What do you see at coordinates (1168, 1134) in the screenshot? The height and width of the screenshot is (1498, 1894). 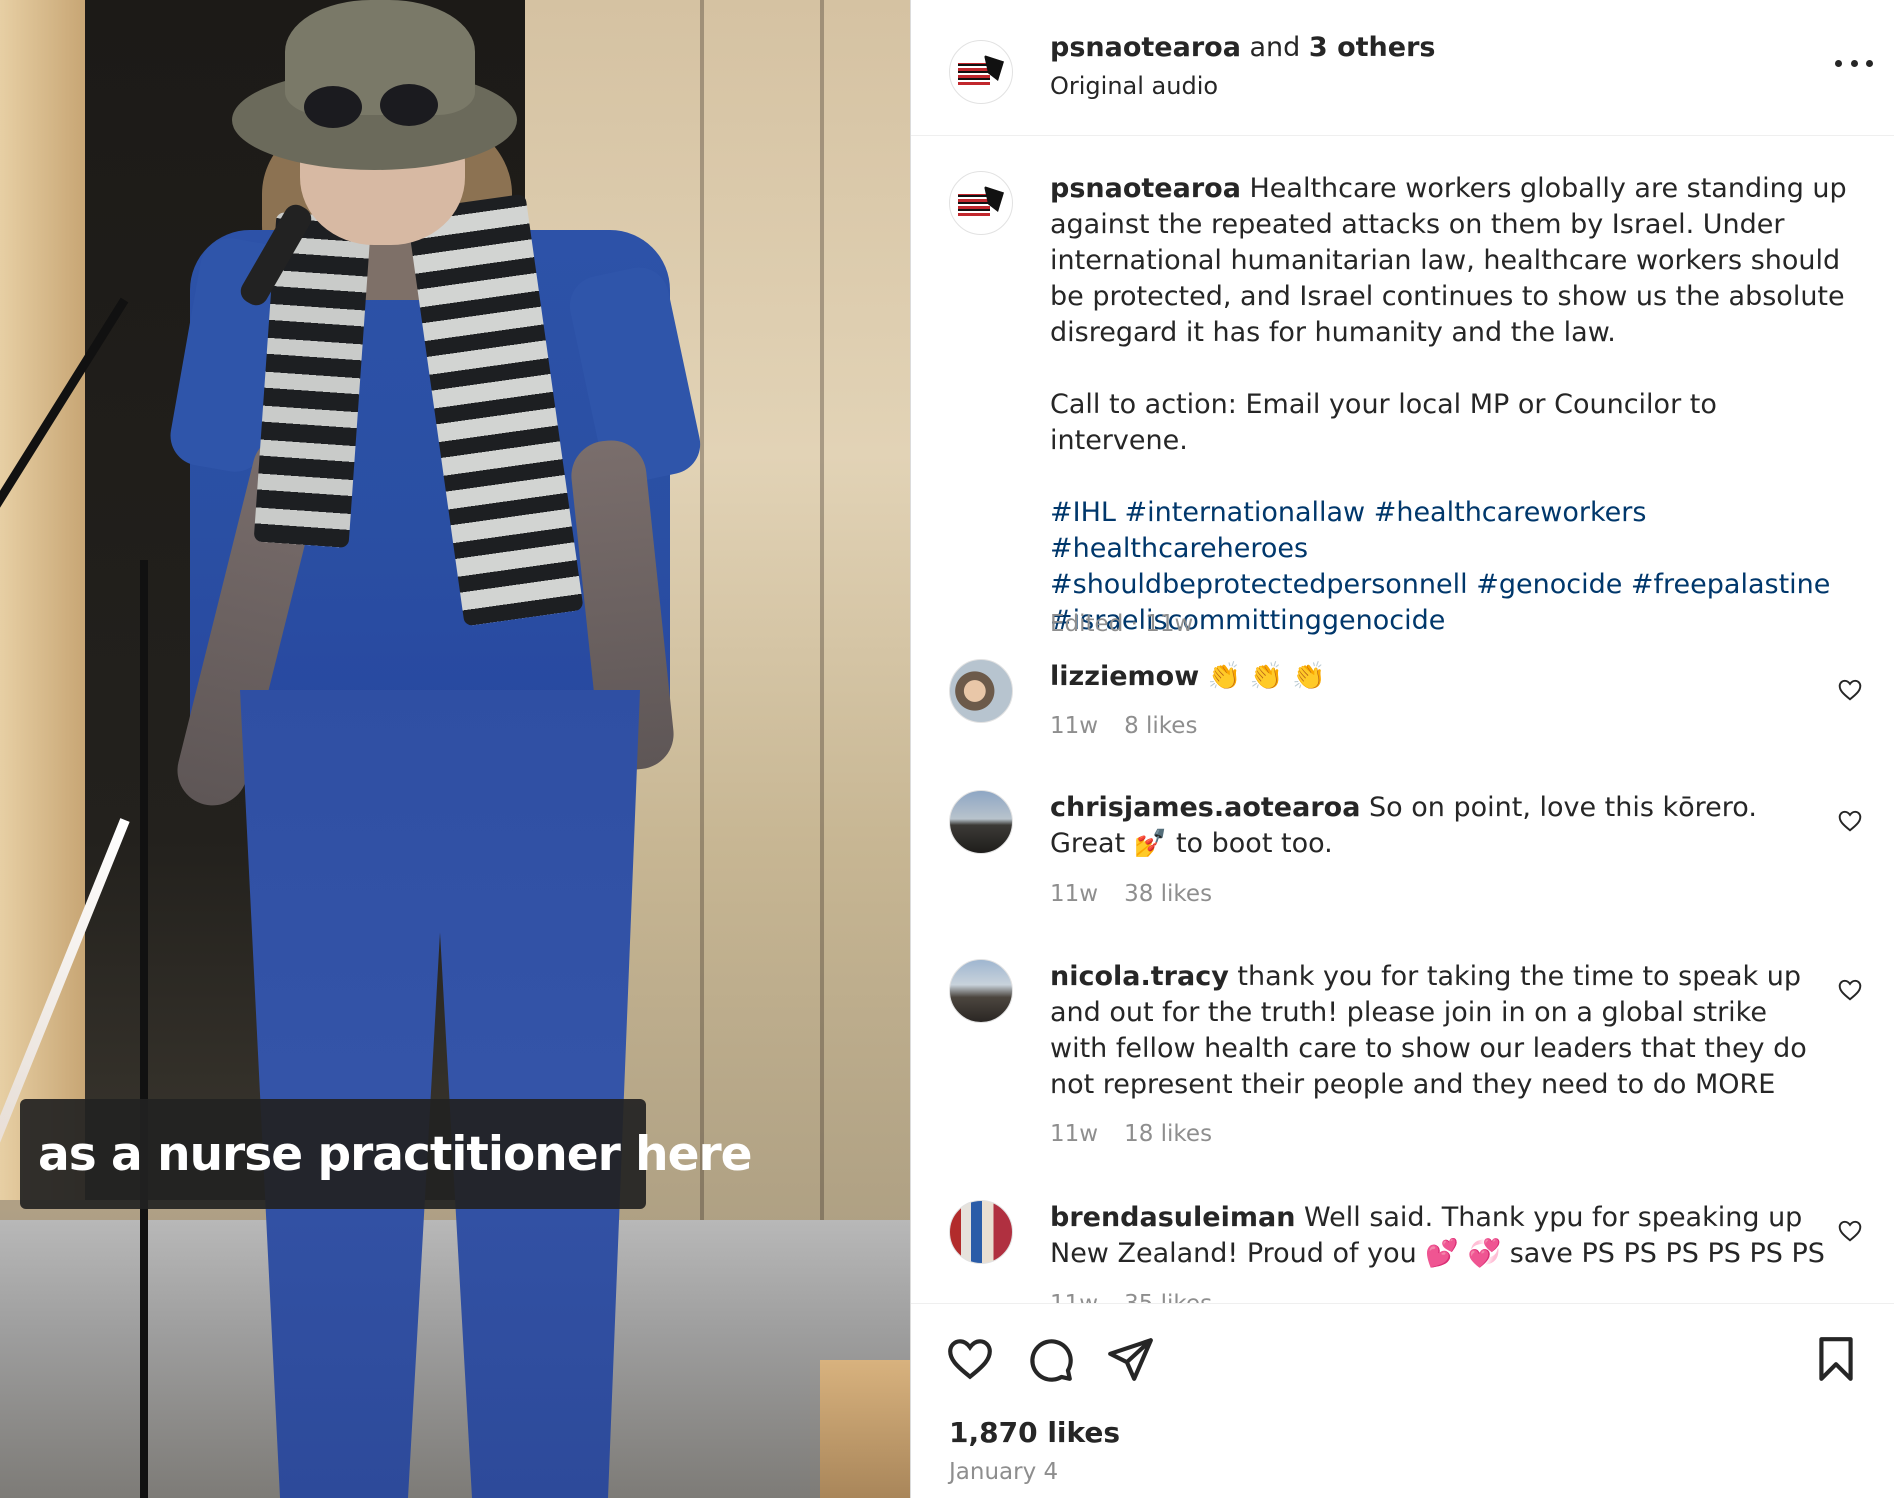 I see `comment-likes: 18 likes` at bounding box center [1168, 1134].